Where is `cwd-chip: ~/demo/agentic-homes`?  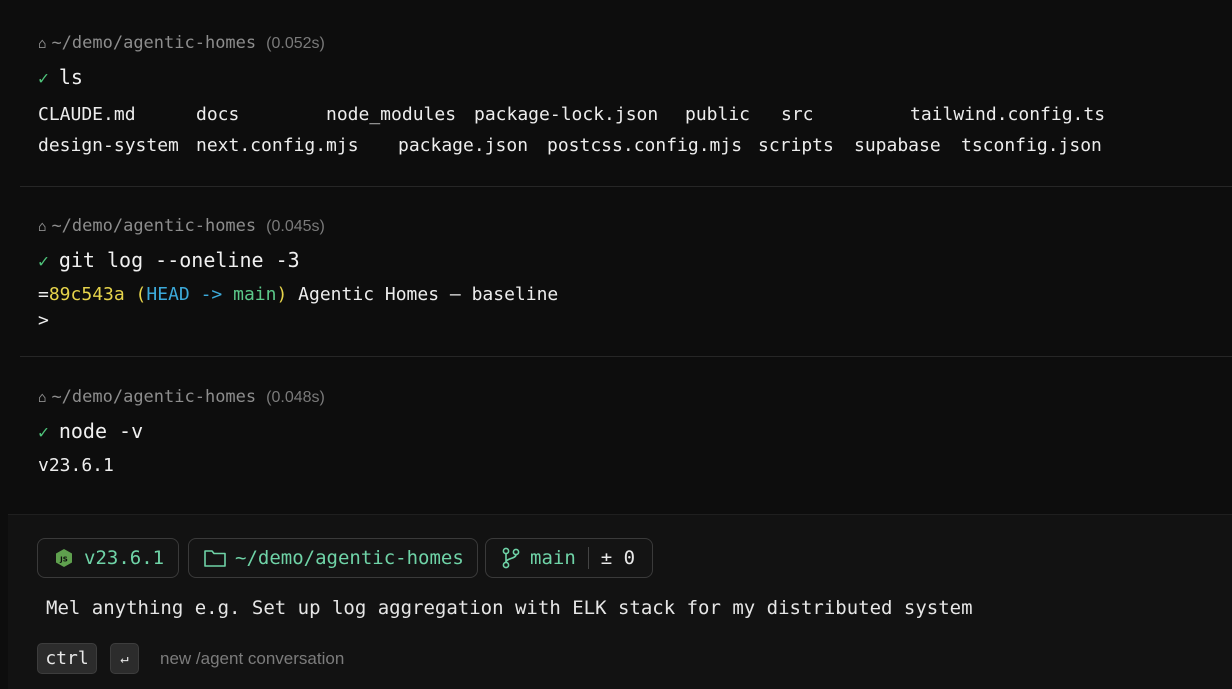
cwd-chip: ~/demo/agentic-homes is located at coordinates (333, 558).